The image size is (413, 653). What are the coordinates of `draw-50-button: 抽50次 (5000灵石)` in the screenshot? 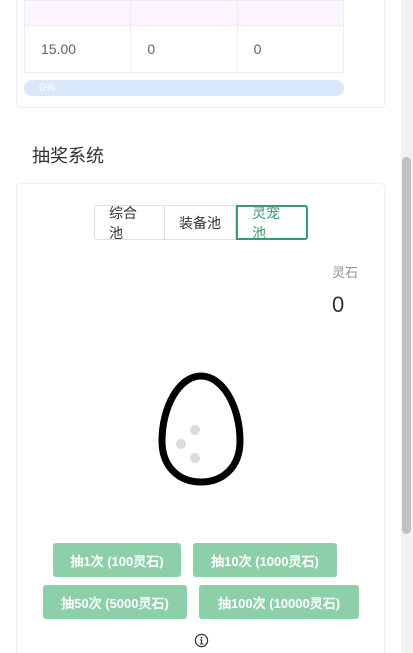 It's located at (115, 602).